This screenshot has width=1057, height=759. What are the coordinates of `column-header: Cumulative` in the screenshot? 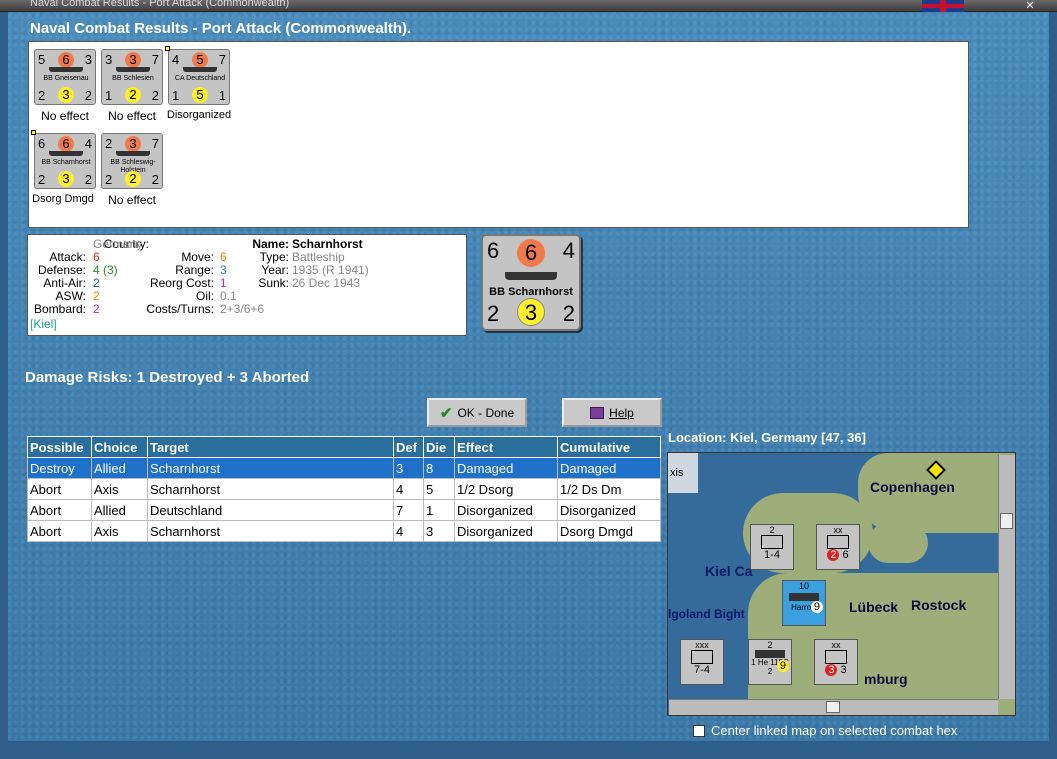 It's located at (609, 447).